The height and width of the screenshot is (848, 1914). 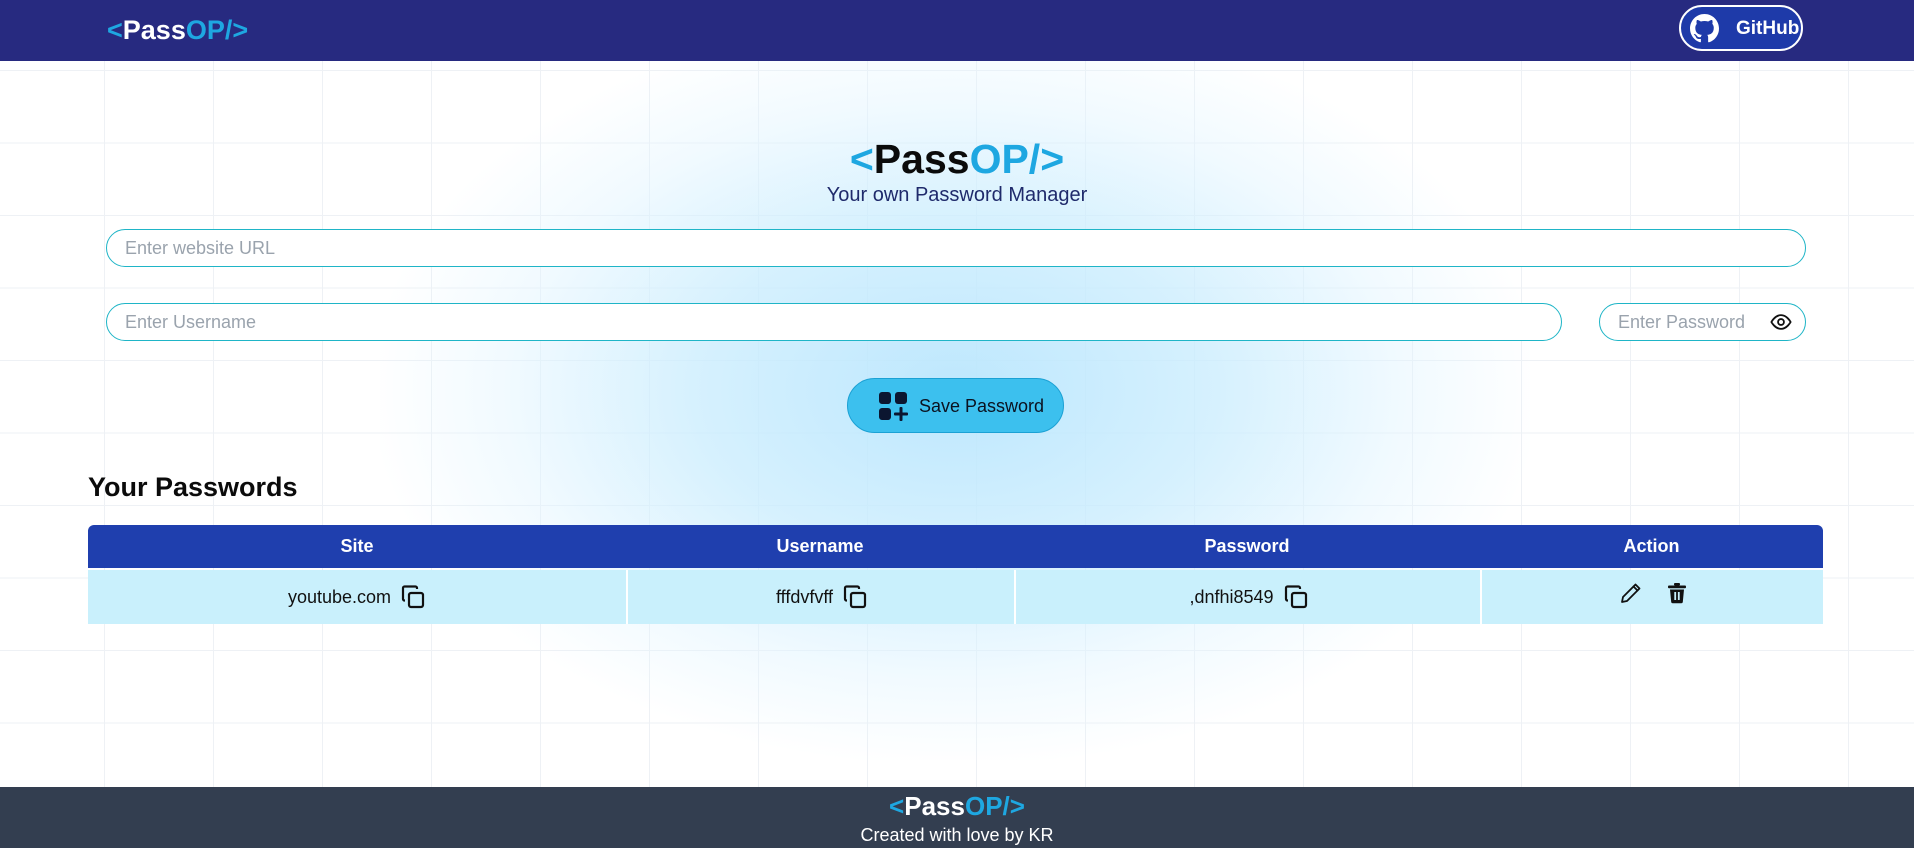 I want to click on passwords-title: Your Passwords, so click(x=193, y=487).